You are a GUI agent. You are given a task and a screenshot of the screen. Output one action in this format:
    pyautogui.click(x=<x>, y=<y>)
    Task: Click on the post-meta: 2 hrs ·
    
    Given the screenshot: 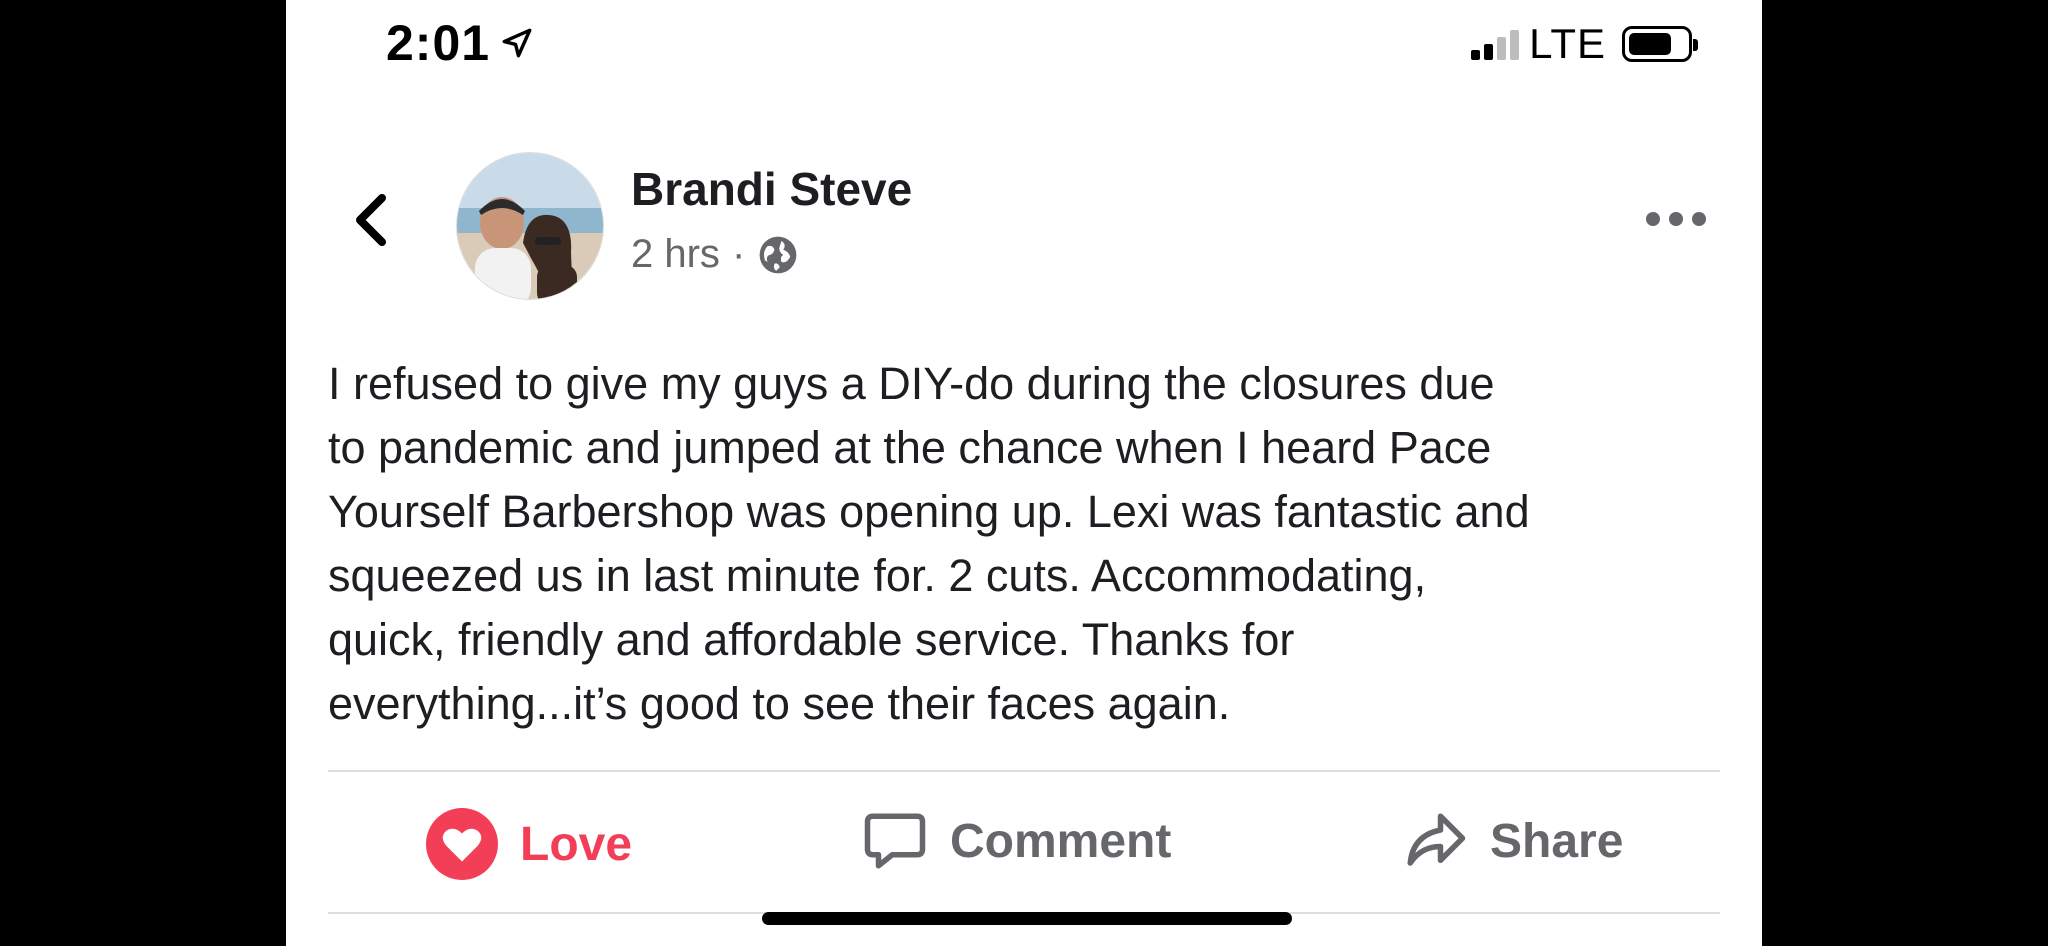 What is the action you would take?
    pyautogui.click(x=715, y=254)
    